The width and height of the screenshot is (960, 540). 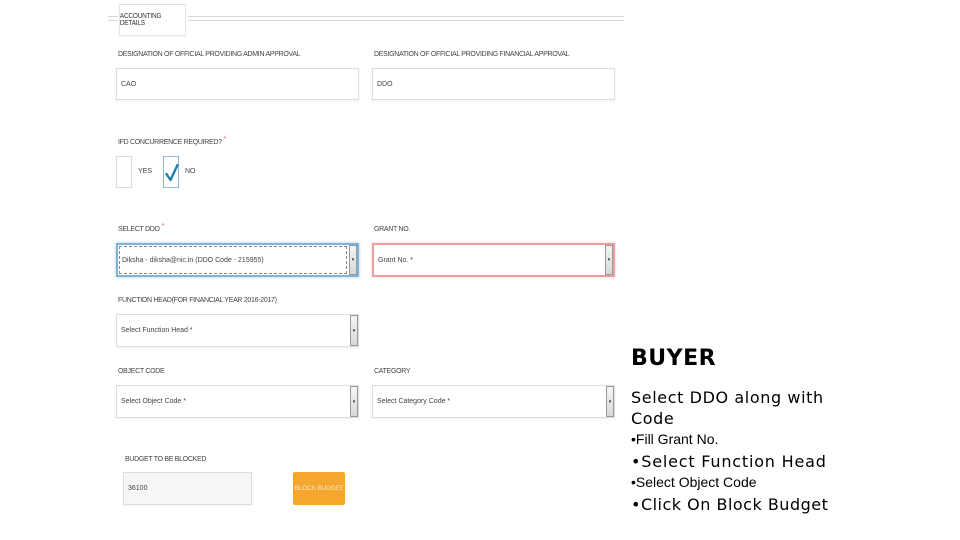 What do you see at coordinates (727, 397) in the screenshot?
I see `note-line-1: Select DDO along with` at bounding box center [727, 397].